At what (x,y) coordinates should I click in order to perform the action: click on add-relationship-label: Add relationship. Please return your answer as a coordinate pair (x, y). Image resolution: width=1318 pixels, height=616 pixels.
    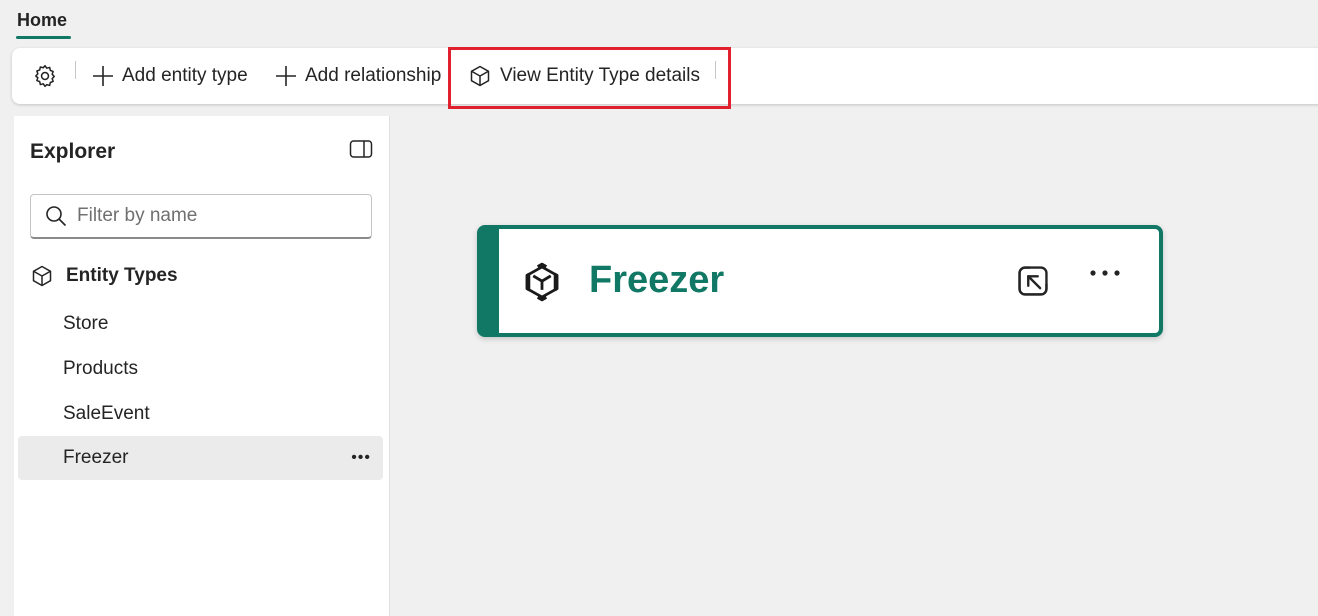
    Looking at the image, I should click on (373, 75).